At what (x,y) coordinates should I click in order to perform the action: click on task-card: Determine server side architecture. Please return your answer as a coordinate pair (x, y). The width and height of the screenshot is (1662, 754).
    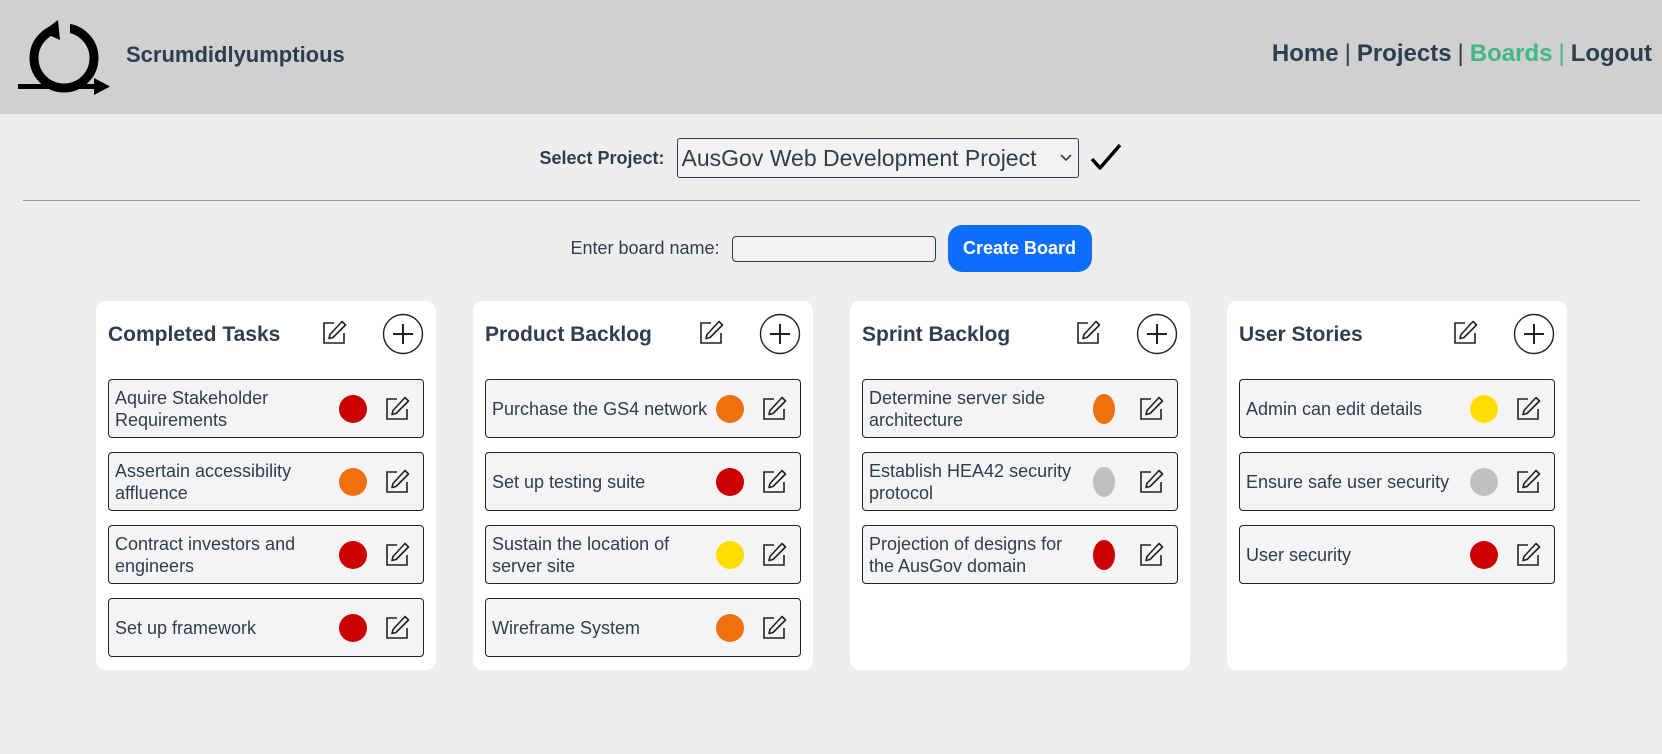
    Looking at the image, I should click on (1020, 408).